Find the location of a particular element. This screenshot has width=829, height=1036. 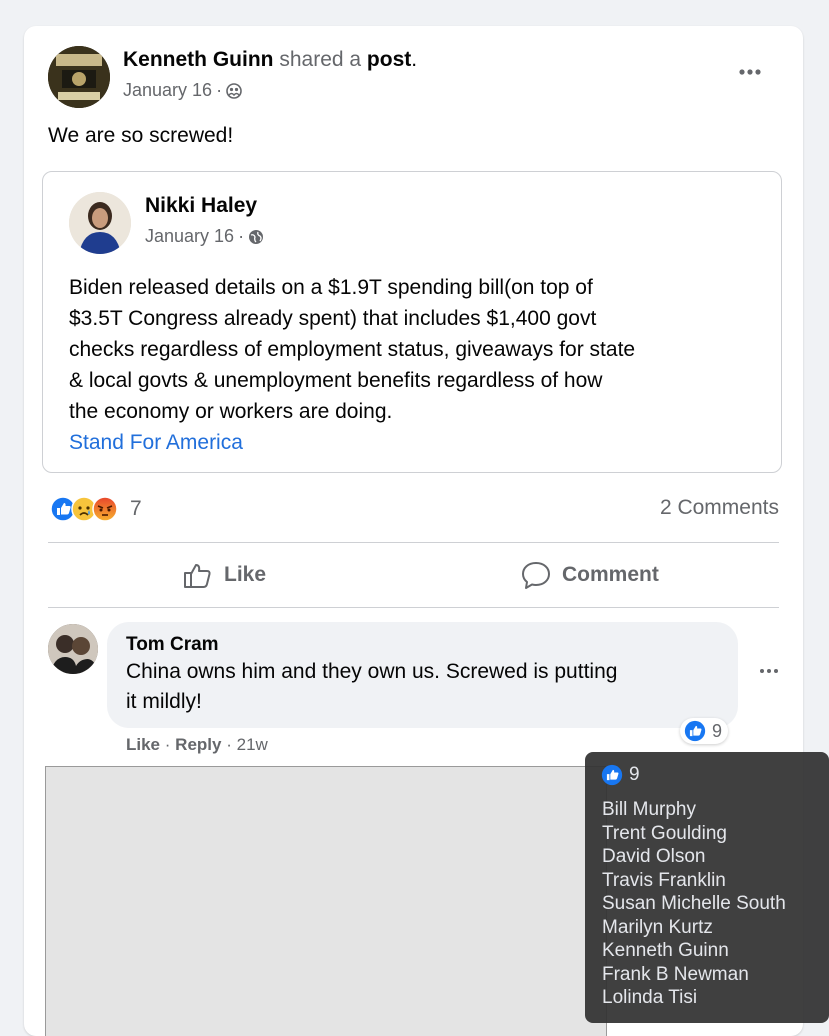

shared-meta: January 16 · is located at coordinates (204, 236).